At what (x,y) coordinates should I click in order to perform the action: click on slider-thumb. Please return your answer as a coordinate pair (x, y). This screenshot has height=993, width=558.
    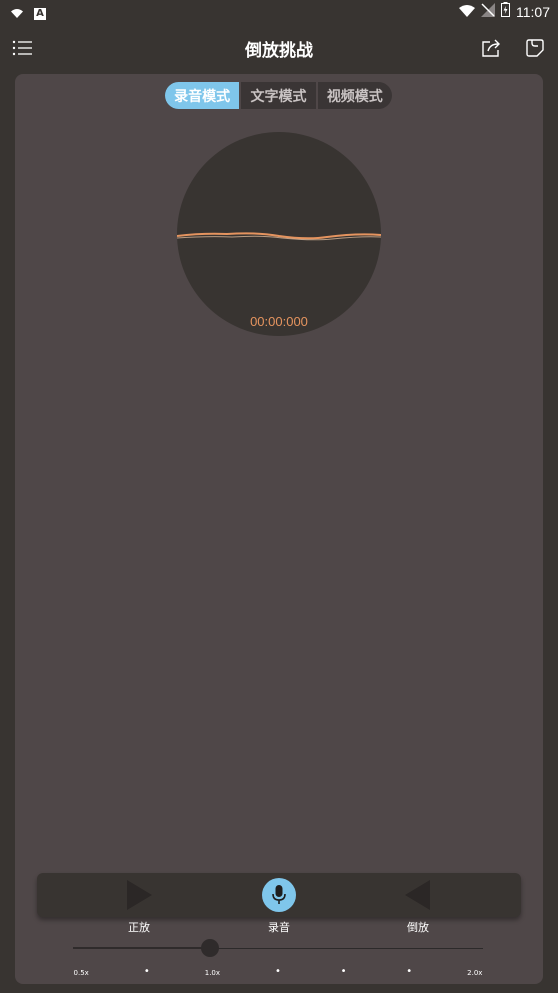
    Looking at the image, I should click on (209, 948).